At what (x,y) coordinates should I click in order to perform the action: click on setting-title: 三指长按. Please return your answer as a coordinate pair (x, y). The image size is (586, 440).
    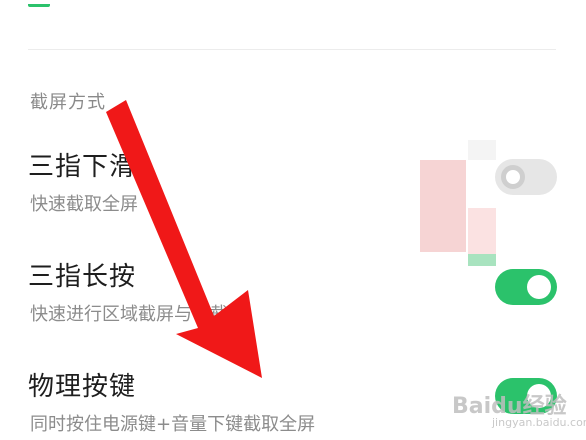
    Looking at the image, I should click on (82, 277).